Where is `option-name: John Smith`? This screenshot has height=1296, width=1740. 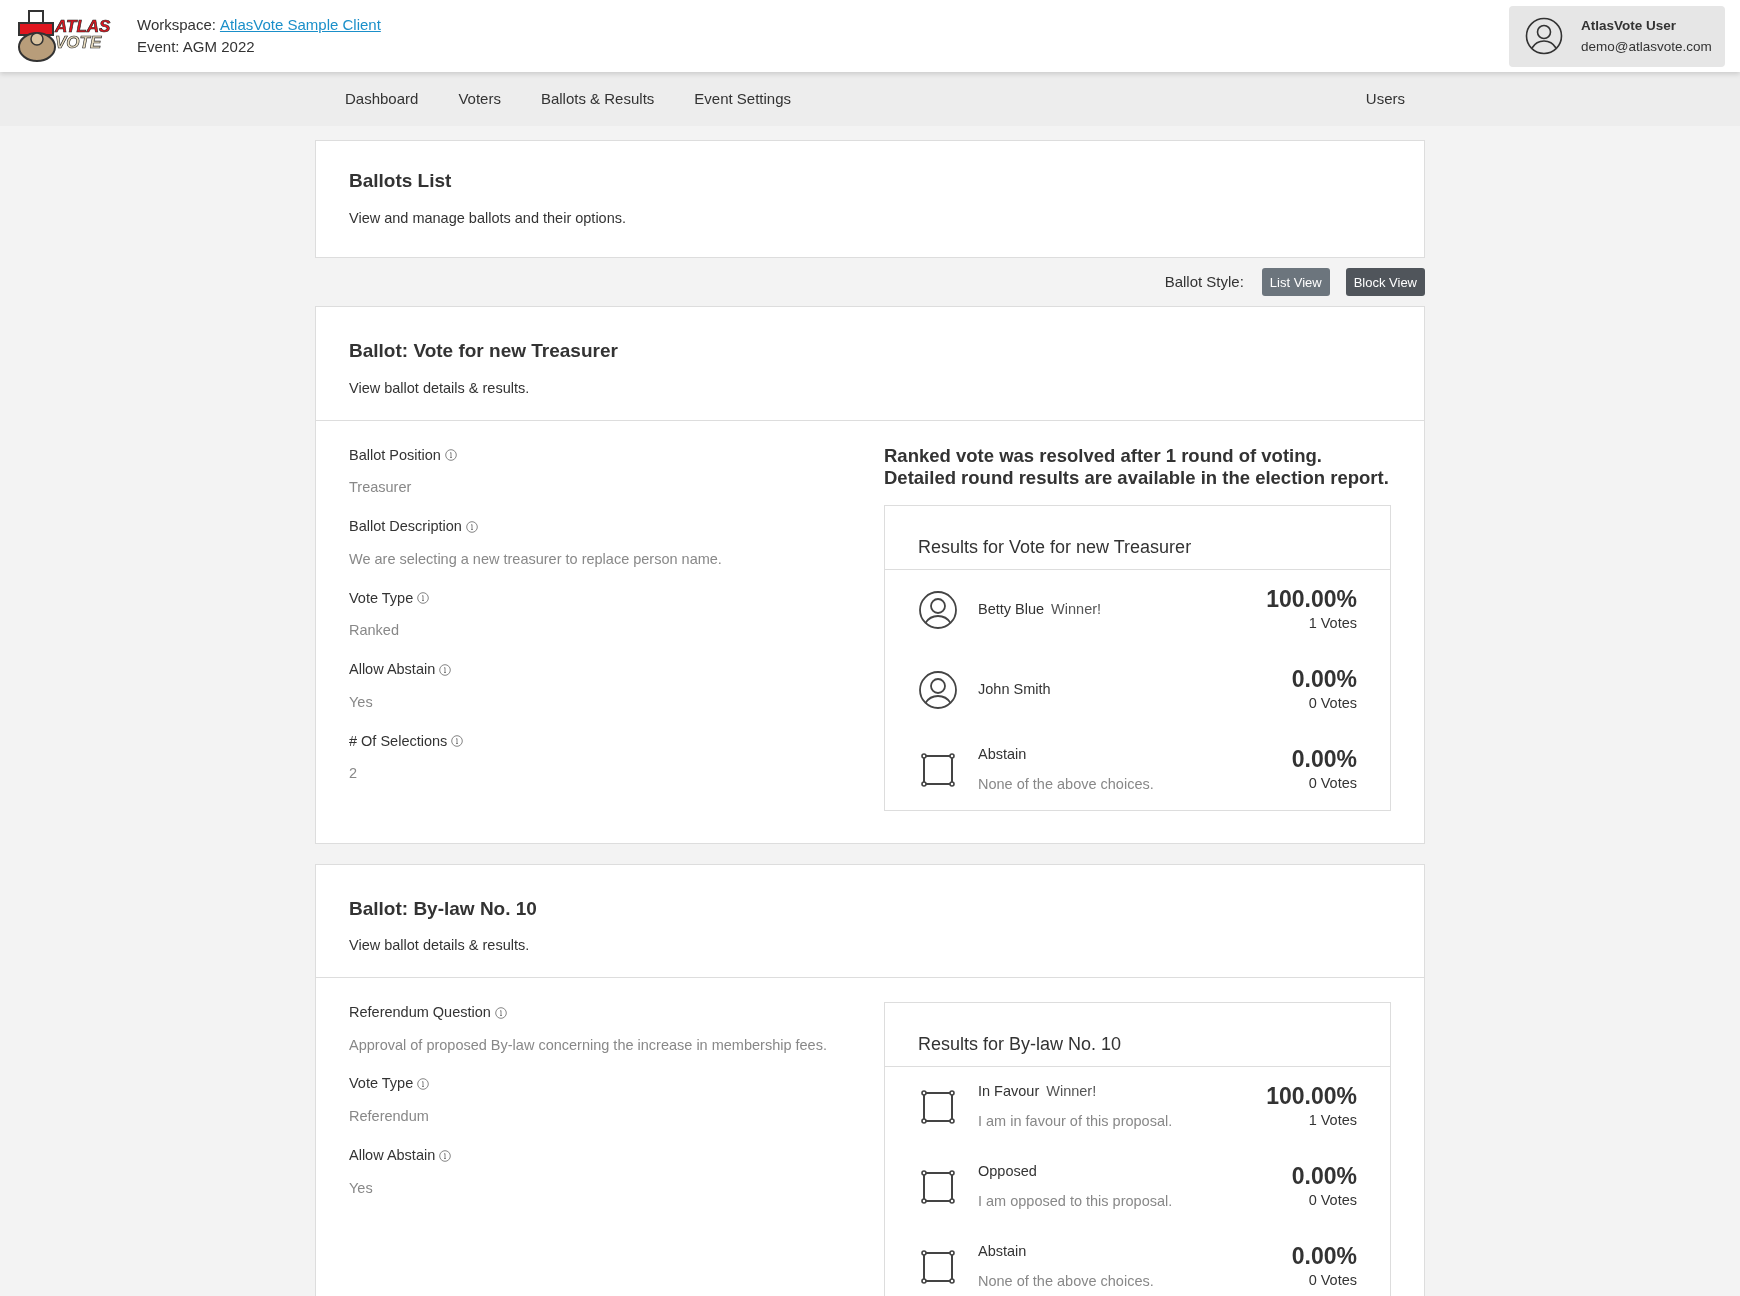
option-name: John Smith is located at coordinates (1014, 689).